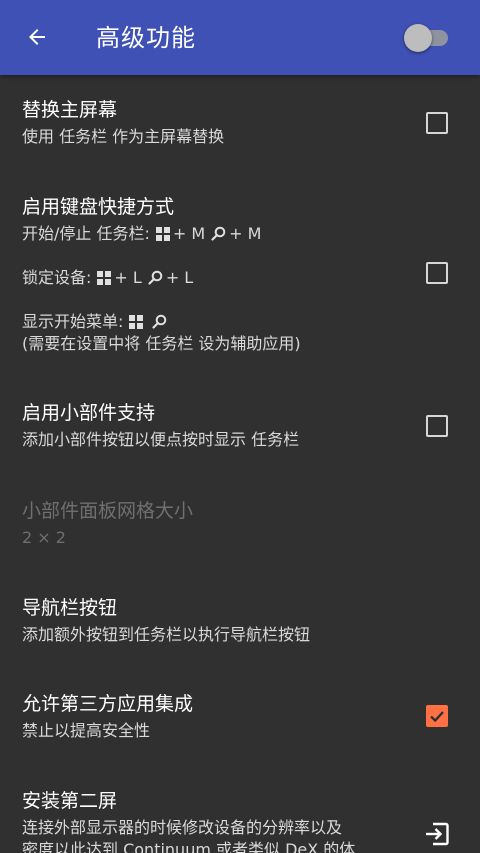  I want to click on keyboard-shortcuts-checkbox, so click(437, 273).